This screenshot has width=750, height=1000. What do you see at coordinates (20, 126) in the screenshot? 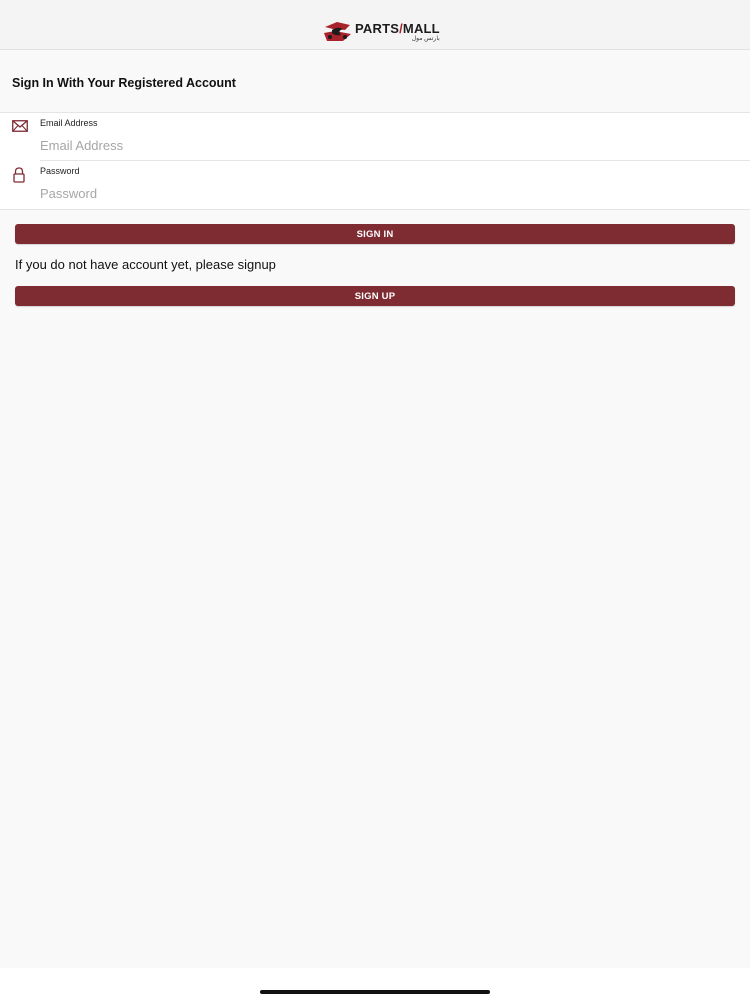
I see `envelope-icon` at bounding box center [20, 126].